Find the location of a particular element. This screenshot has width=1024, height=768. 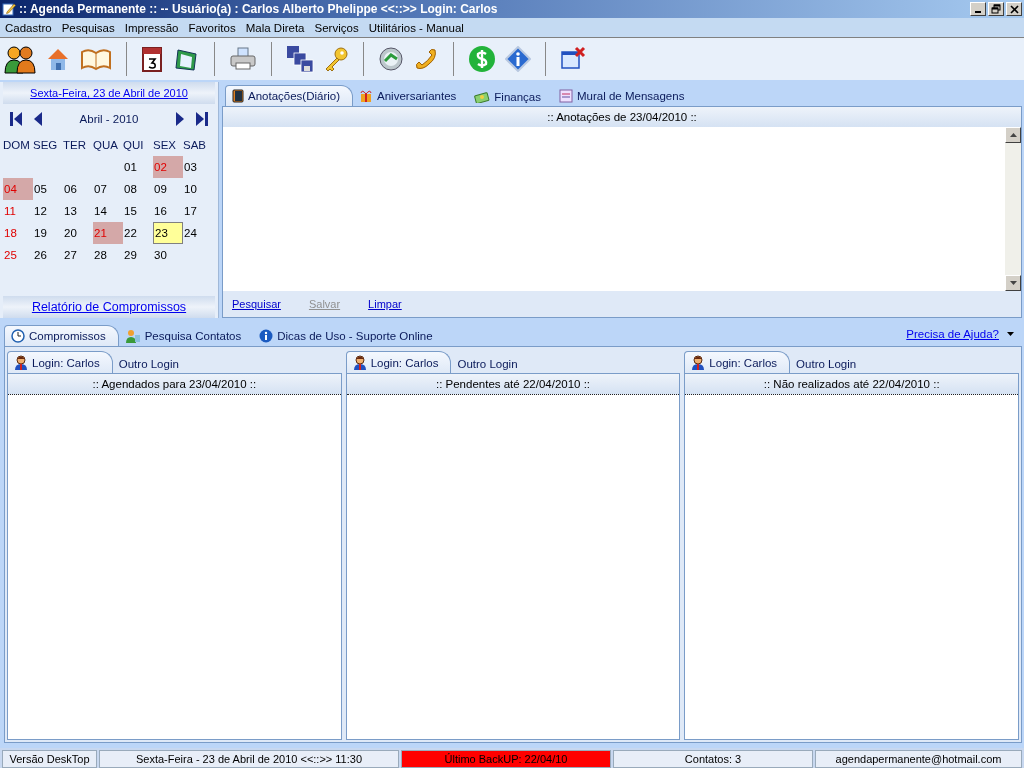

caret-down-icon is located at coordinates (1013, 283).